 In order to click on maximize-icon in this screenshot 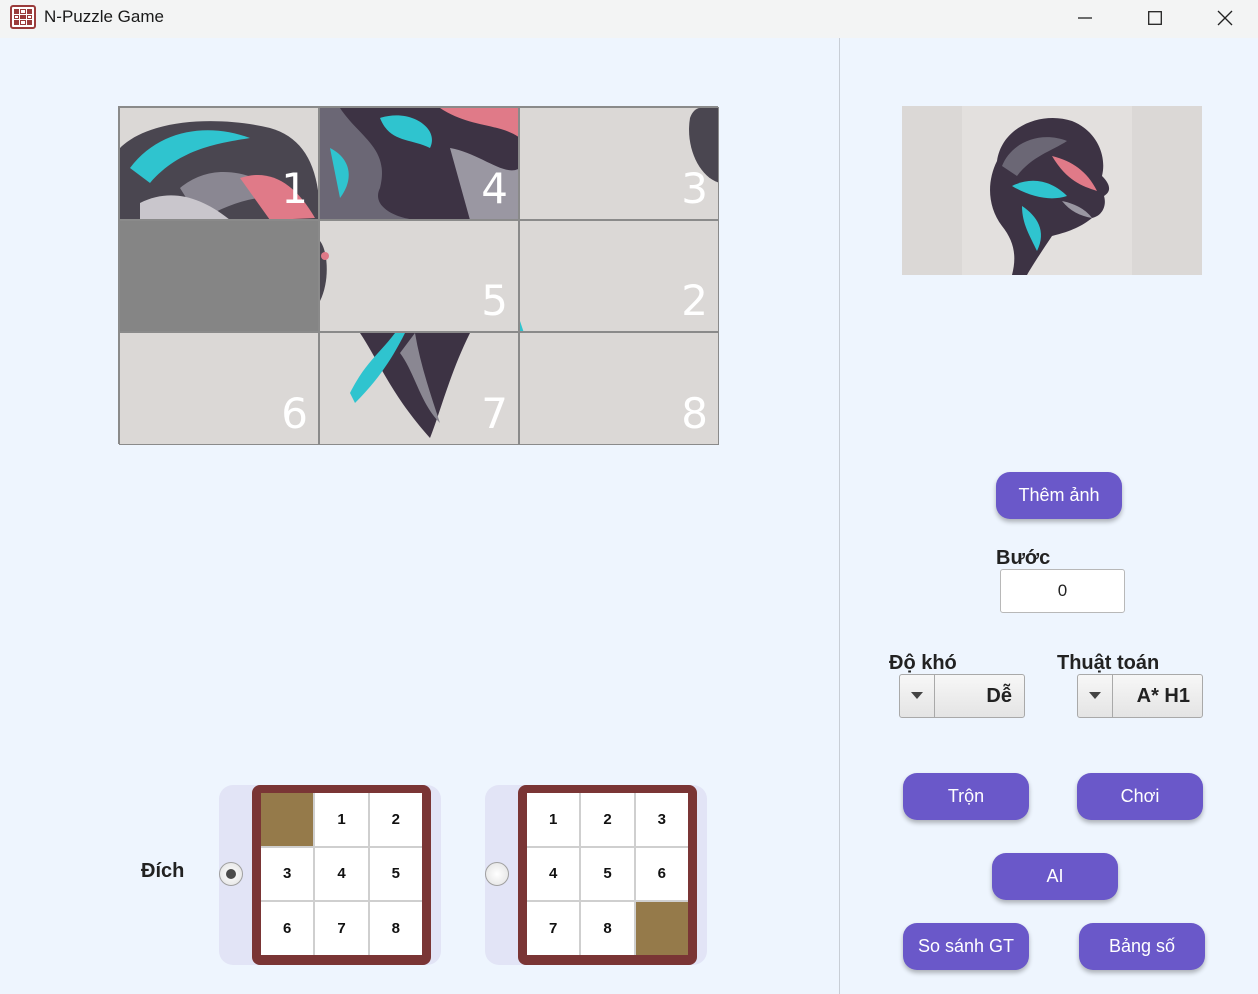, I will do `click(1155, 18)`.